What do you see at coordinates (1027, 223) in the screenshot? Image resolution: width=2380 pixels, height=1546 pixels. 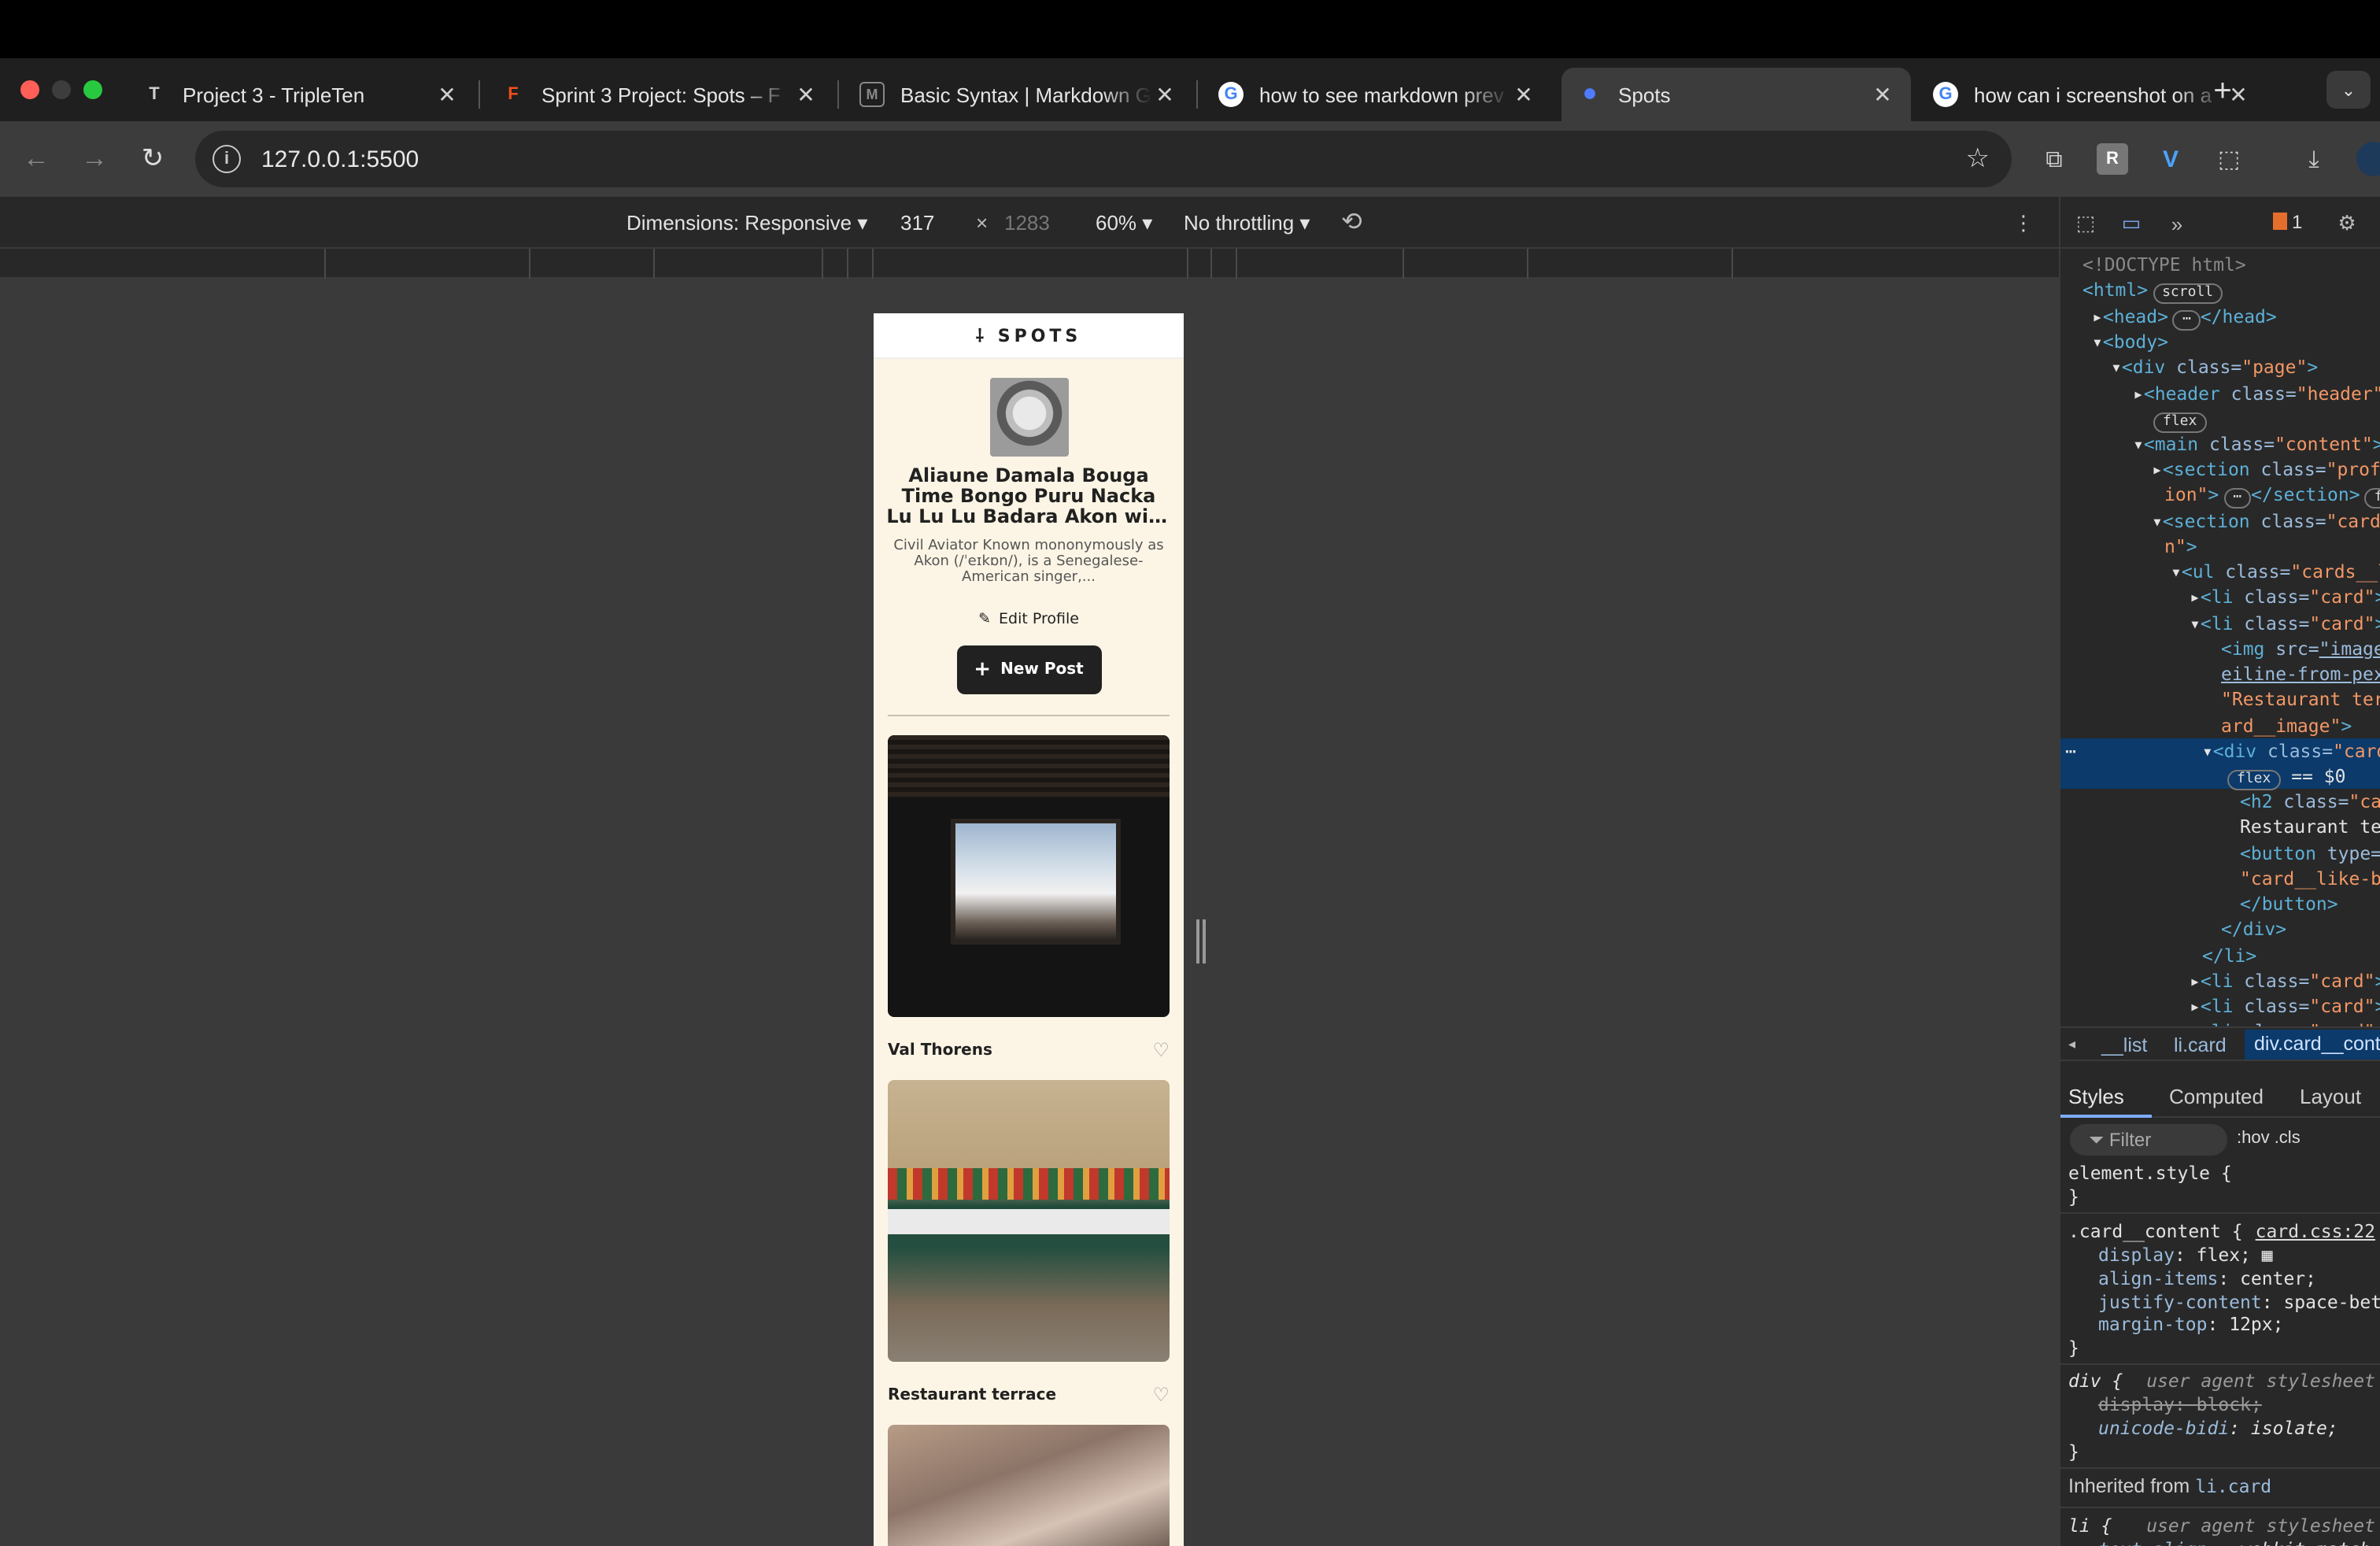 I see `height-input: 1283` at bounding box center [1027, 223].